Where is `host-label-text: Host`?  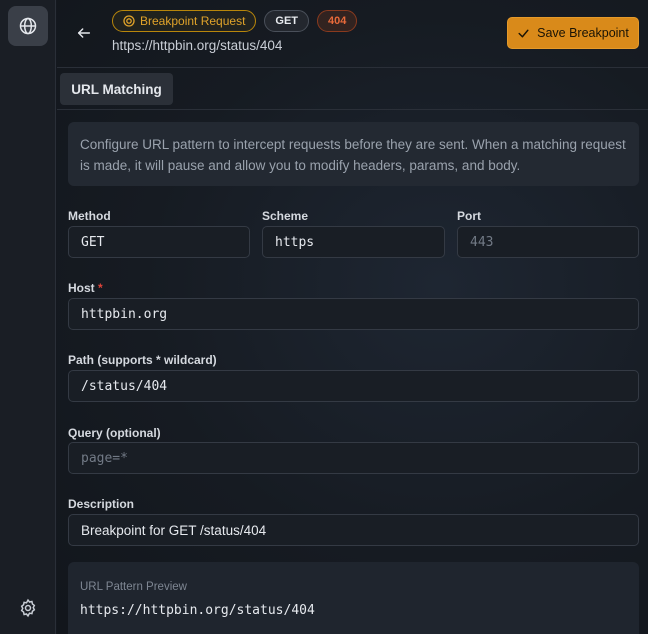
host-label-text: Host is located at coordinates (81, 288).